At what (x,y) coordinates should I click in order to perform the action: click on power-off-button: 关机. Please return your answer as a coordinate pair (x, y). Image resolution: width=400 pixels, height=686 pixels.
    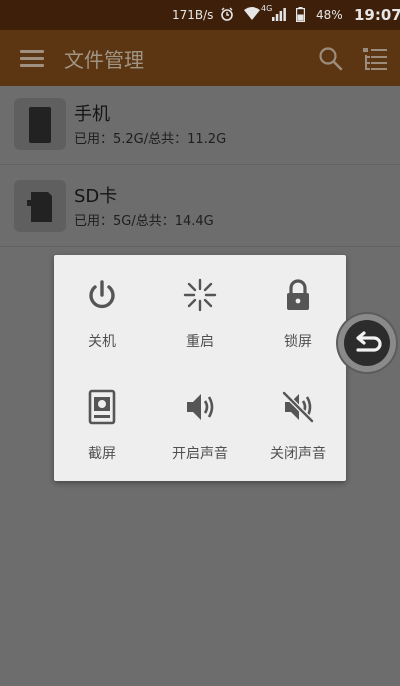
    Looking at the image, I should click on (102, 309).